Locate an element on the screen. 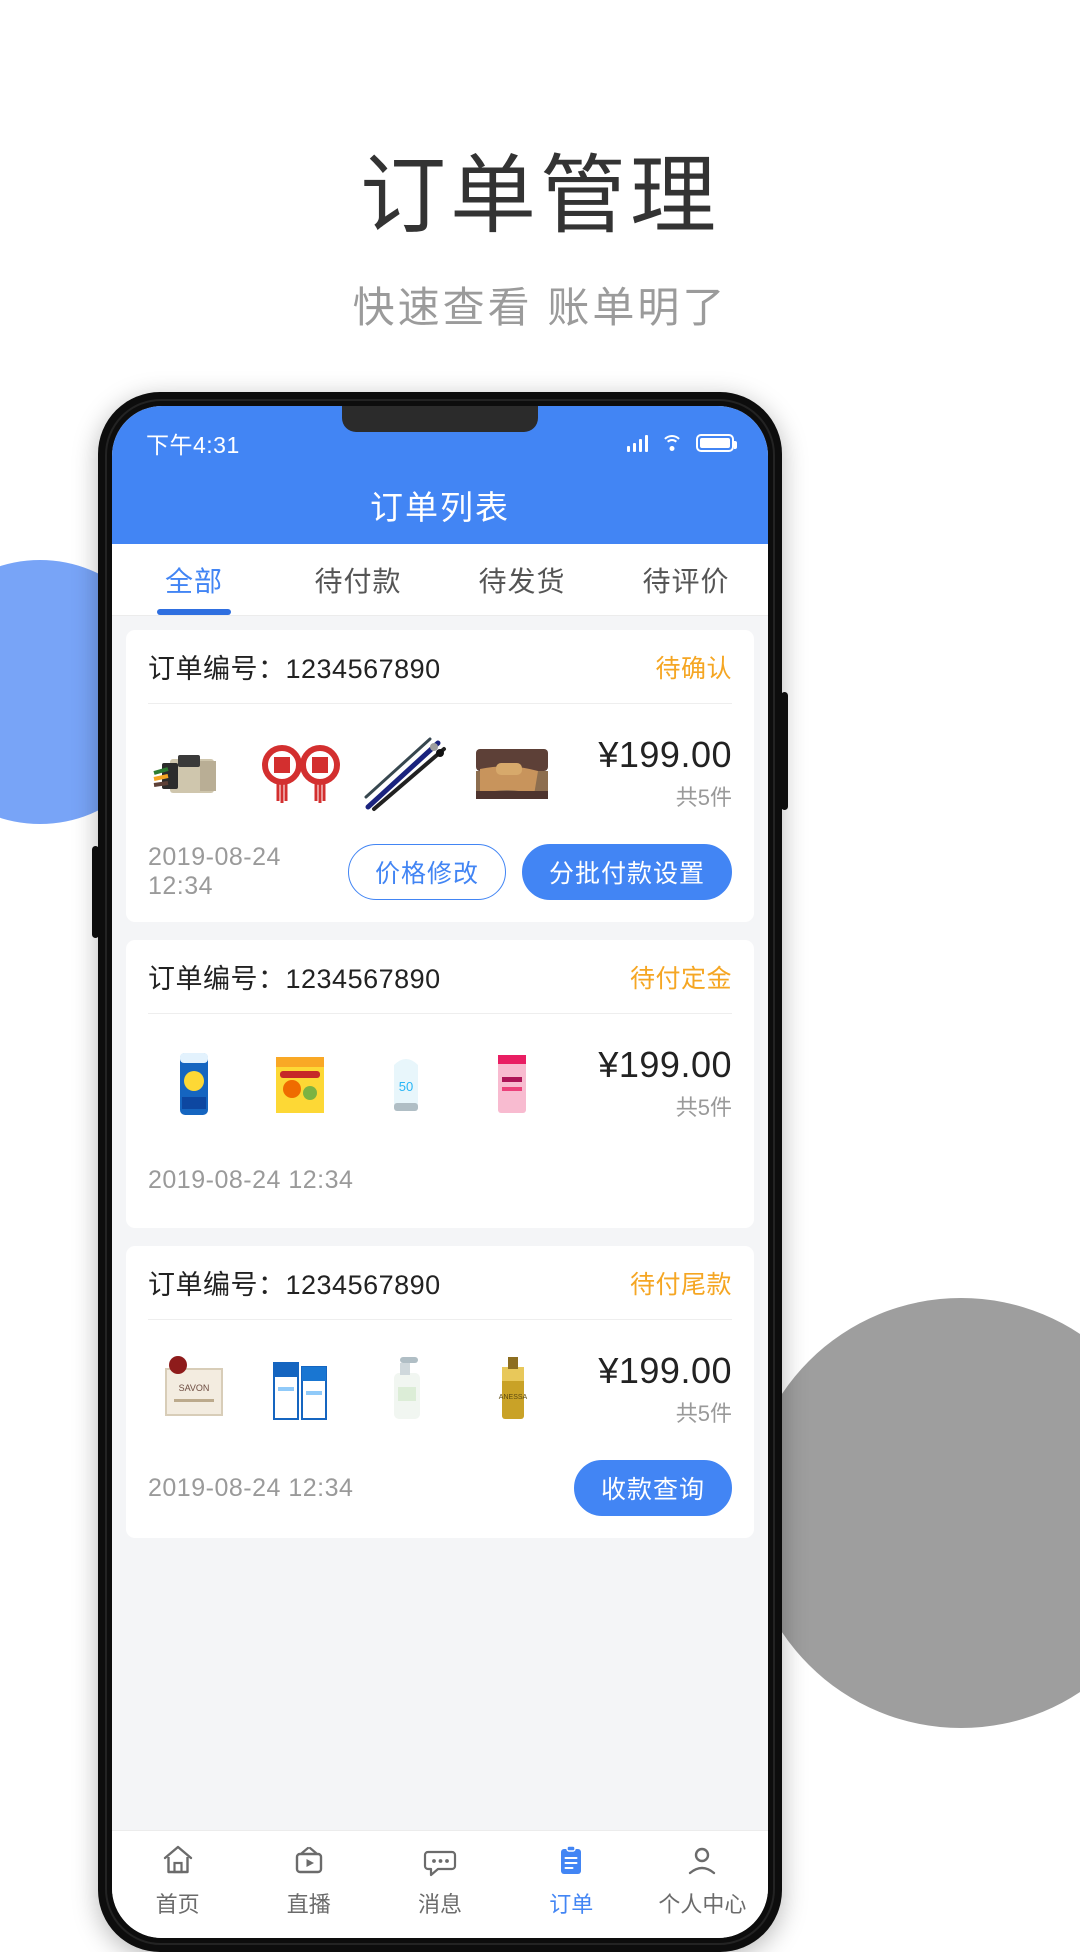  tab-label: 待付款 is located at coordinates (358, 581).